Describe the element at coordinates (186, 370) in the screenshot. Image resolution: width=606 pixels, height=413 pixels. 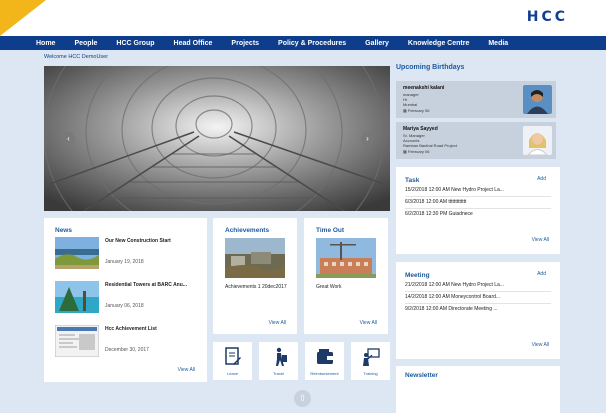
I see `news-view-all-link: View All` at that location.